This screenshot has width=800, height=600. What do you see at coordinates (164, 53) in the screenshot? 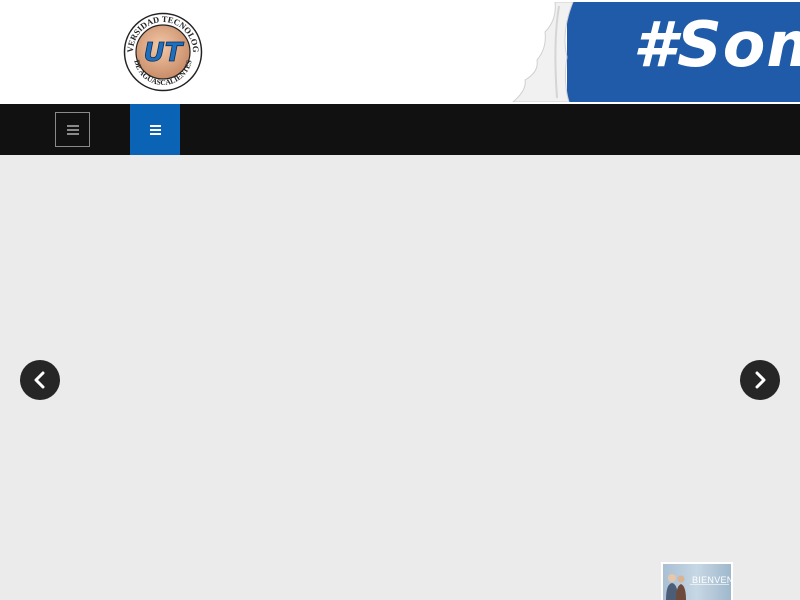
I see `logo-monogram: UT` at bounding box center [164, 53].